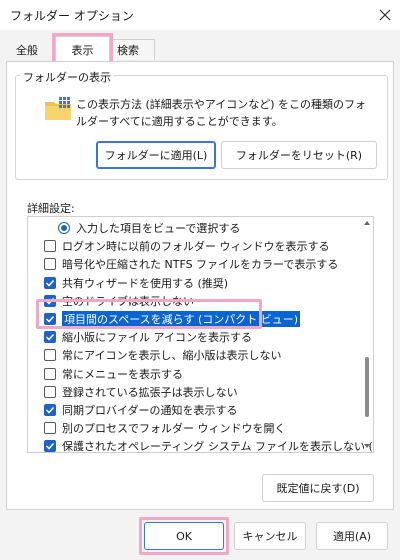 The height and width of the screenshot is (560, 400). What do you see at coordinates (181, 319) in the screenshot?
I see `setting-label: 項目間のスペースを減らす (コンパクト ビュー)` at bounding box center [181, 319].